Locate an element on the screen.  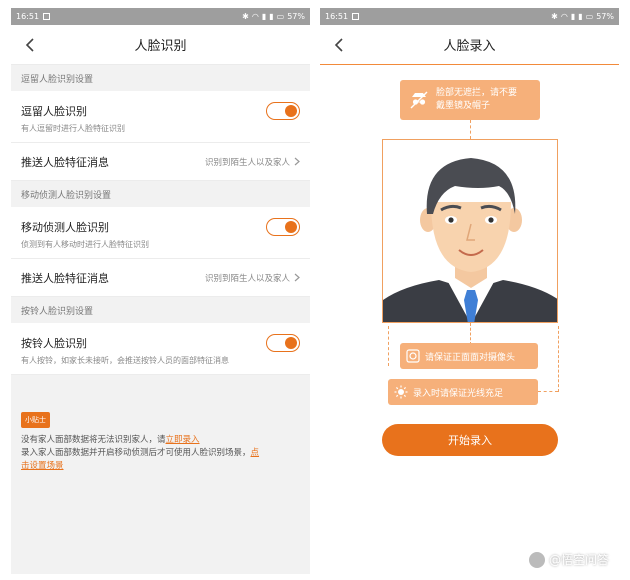
motion-face-recognition-toggle is located at coordinates (283, 227).